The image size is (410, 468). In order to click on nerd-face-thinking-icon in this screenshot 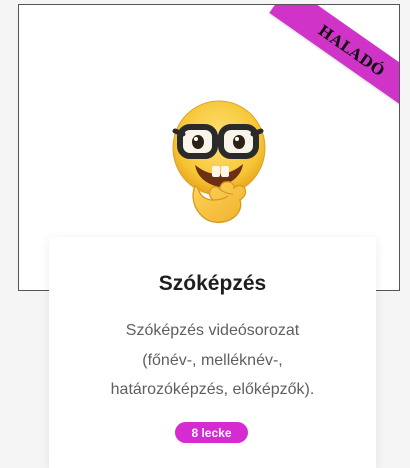, I will do `click(221, 162)`.